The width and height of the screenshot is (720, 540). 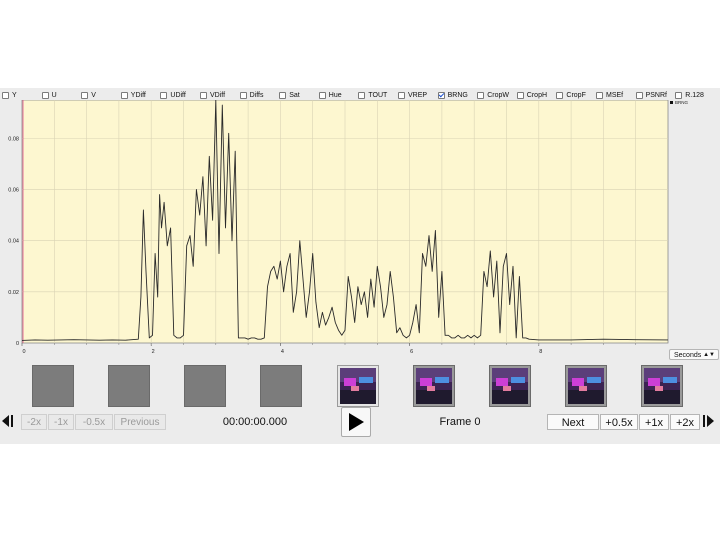 What do you see at coordinates (13, 293) in the screenshot?
I see `y-tick-label: 0.02` at bounding box center [13, 293].